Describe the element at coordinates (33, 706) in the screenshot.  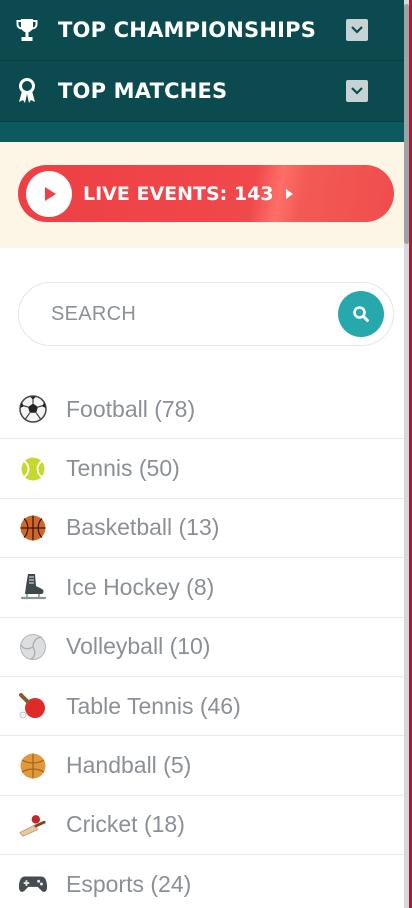
I see `ping-pong-paddle-icon` at that location.